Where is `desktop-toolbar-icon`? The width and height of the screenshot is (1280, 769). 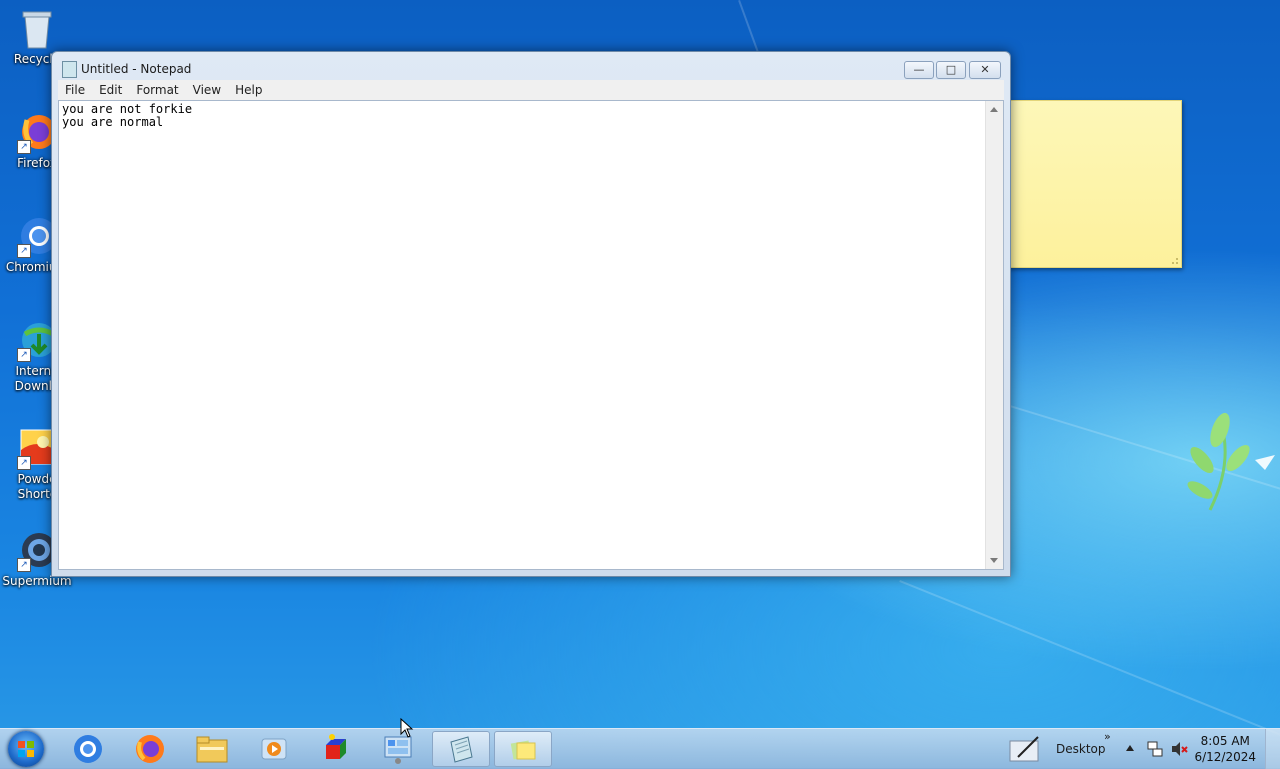
desktop-toolbar-icon is located at coordinates (1026, 749).